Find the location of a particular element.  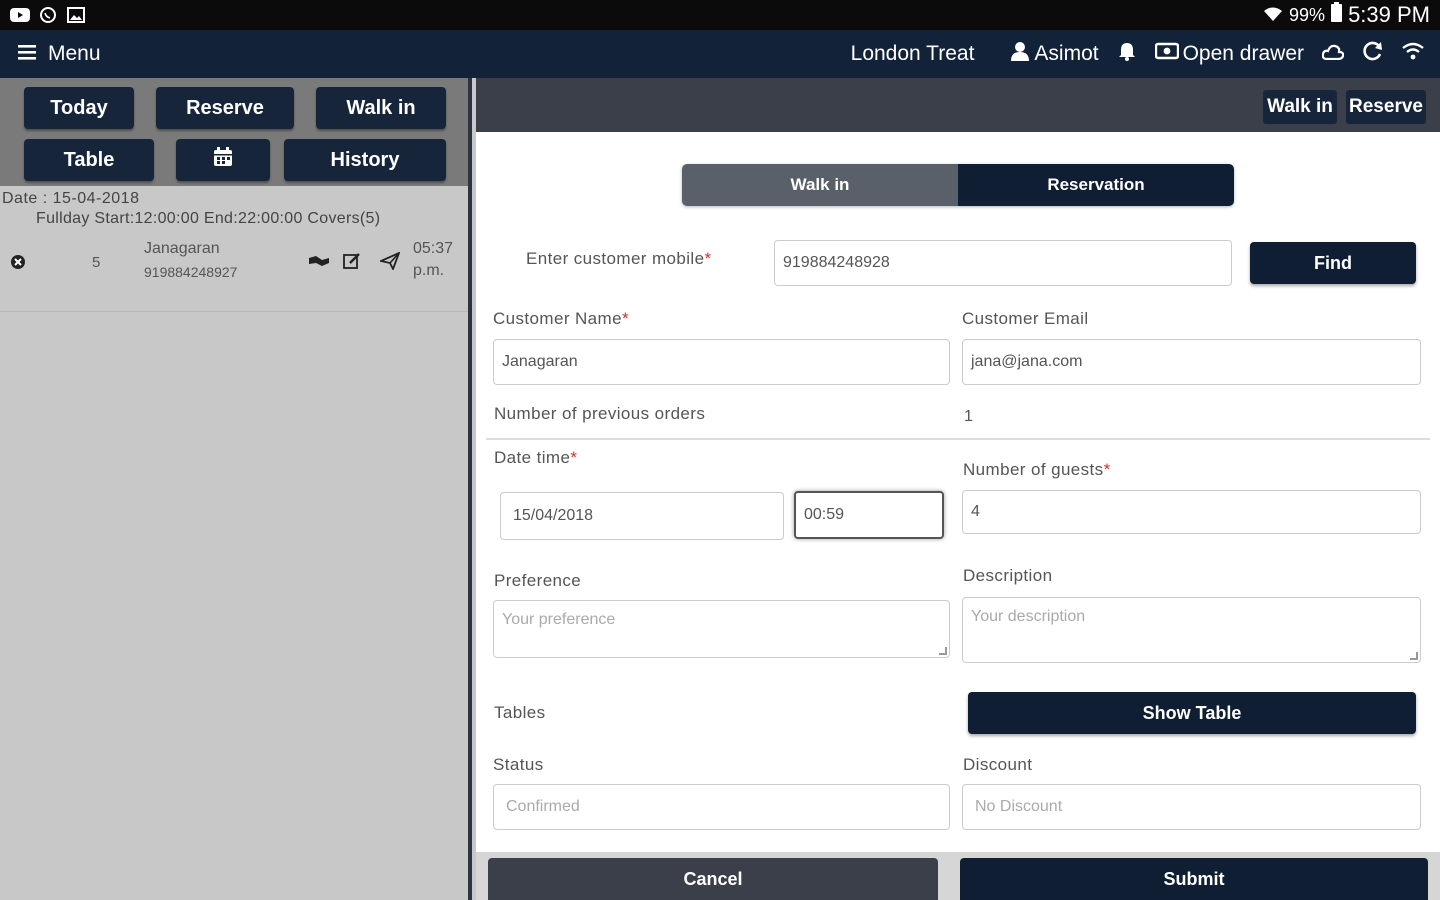

mode-toggle: Walk in Reservation is located at coordinates (958, 185).